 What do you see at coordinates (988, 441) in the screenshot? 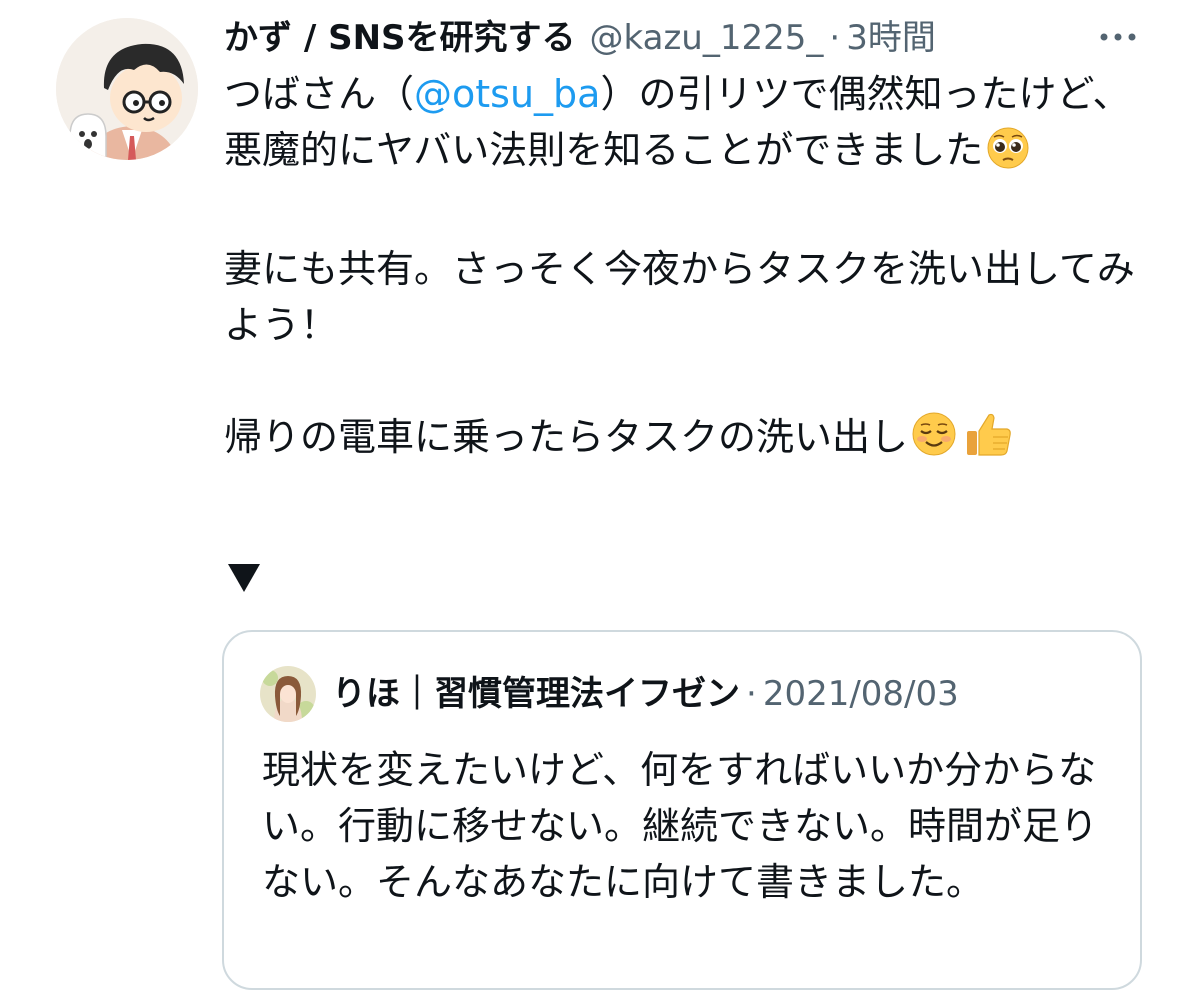
I see `thumbs-up-emoji` at bounding box center [988, 441].